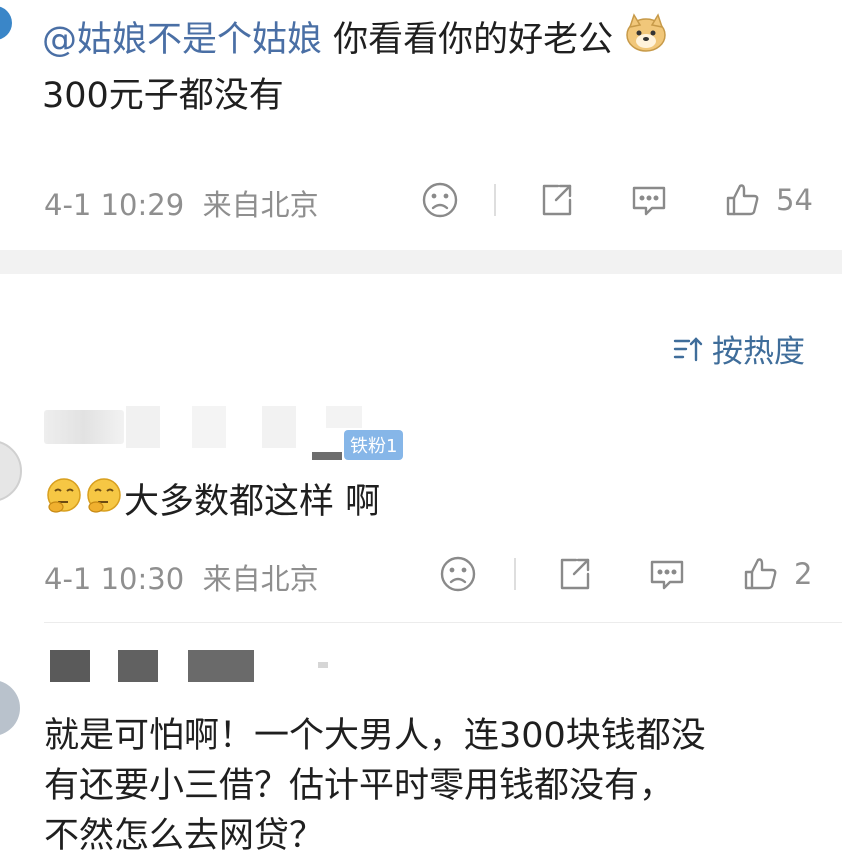 Image resolution: width=842 pixels, height=864 pixels. I want to click on sort-label: 按热度, so click(758, 352).